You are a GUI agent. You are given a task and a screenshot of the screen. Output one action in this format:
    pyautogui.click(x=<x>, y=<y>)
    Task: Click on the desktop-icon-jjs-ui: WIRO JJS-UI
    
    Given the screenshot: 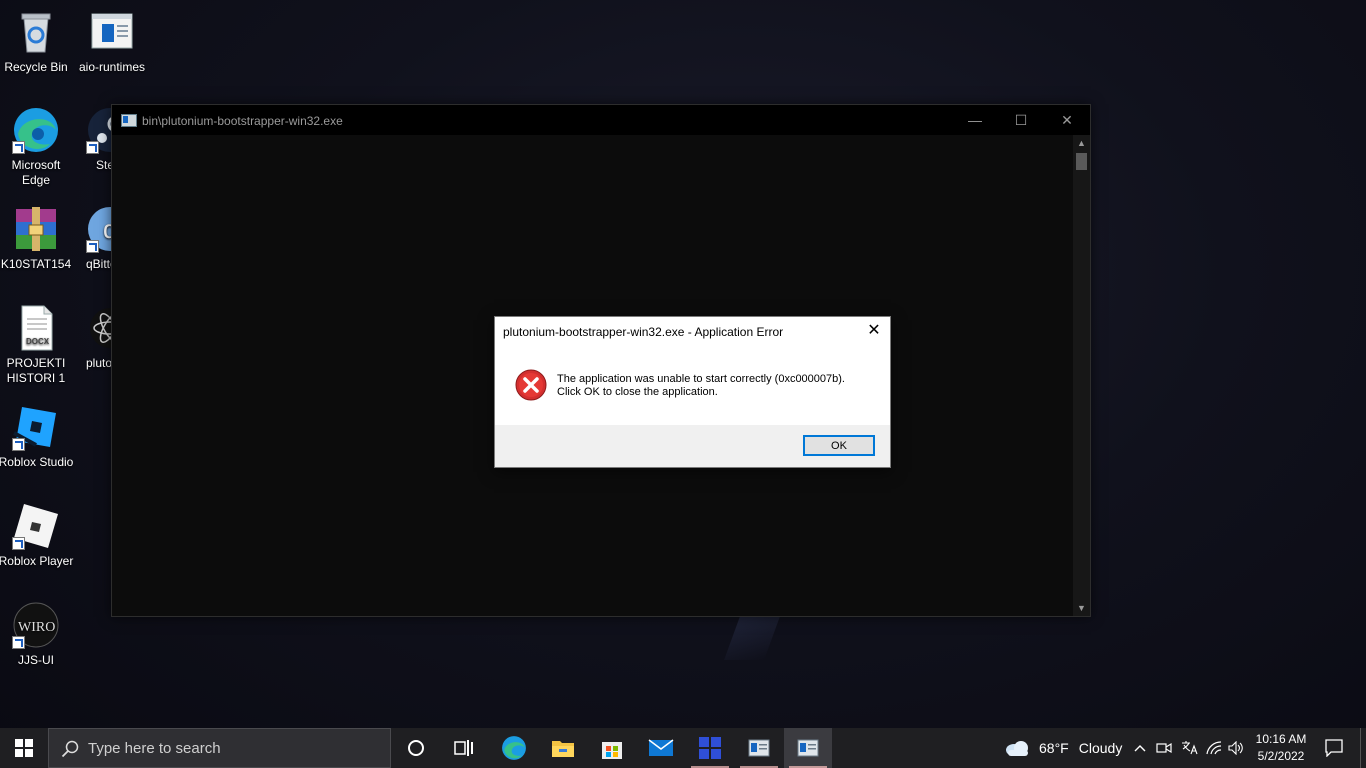 What is the action you would take?
    pyautogui.click(x=37, y=634)
    